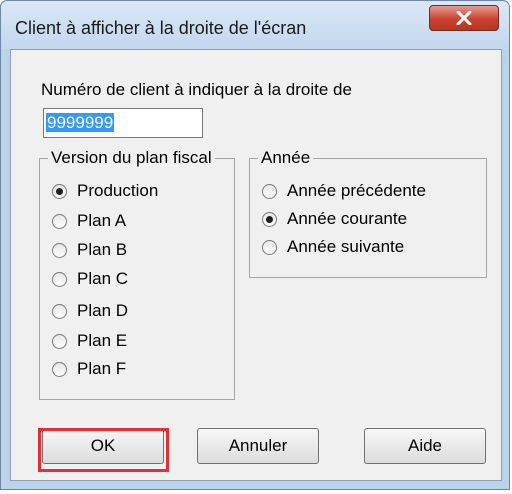 This screenshot has width=512, height=494. What do you see at coordinates (123, 123) in the screenshot?
I see `client-number-input: 9999999` at bounding box center [123, 123].